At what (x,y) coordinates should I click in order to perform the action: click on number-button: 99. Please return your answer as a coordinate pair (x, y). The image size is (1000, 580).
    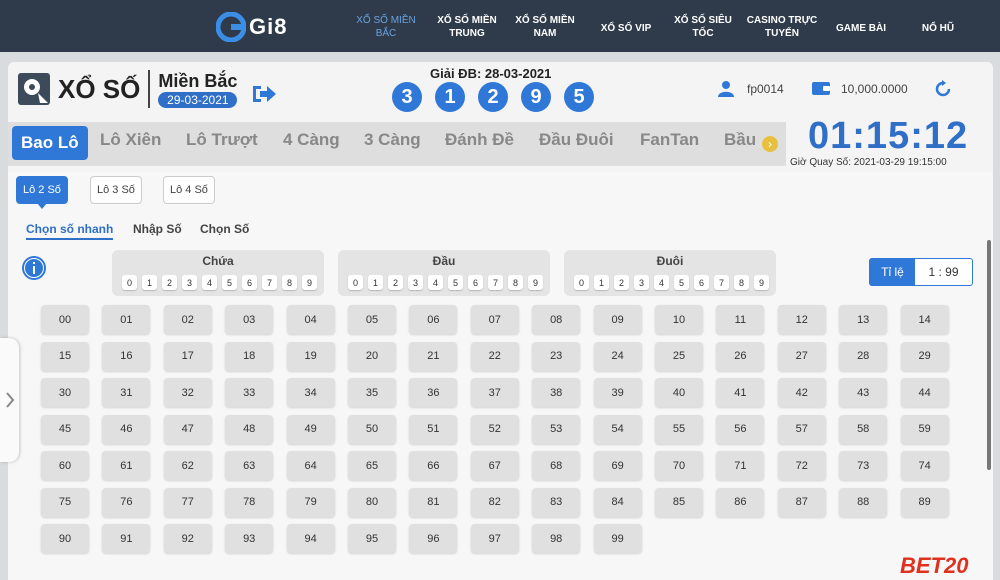
    Looking at the image, I should click on (617, 538).